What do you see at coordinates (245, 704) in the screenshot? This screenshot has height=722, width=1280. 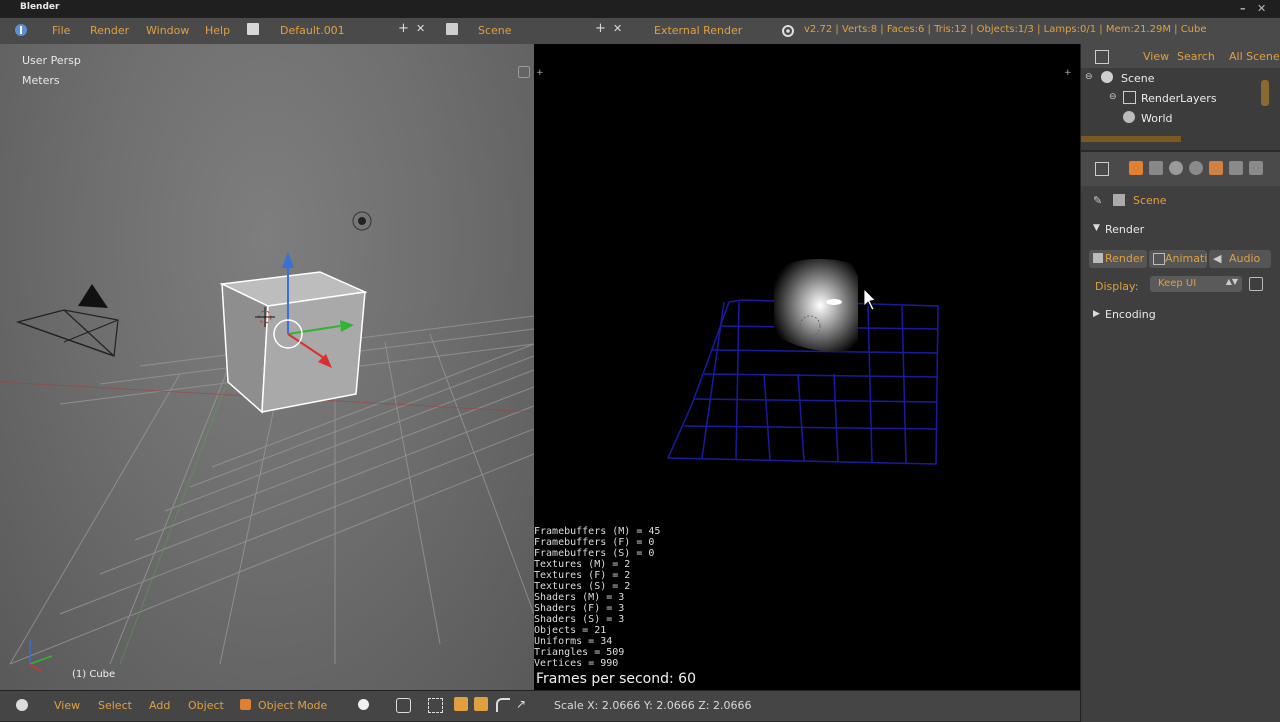 I see `object-mode-icon` at bounding box center [245, 704].